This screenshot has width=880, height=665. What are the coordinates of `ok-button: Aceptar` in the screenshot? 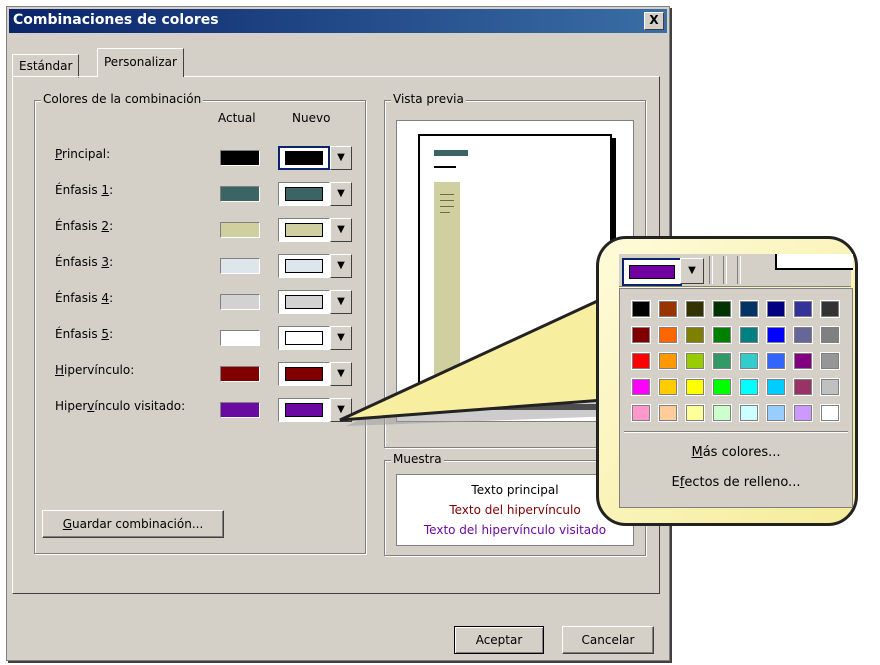 It's located at (499, 640).